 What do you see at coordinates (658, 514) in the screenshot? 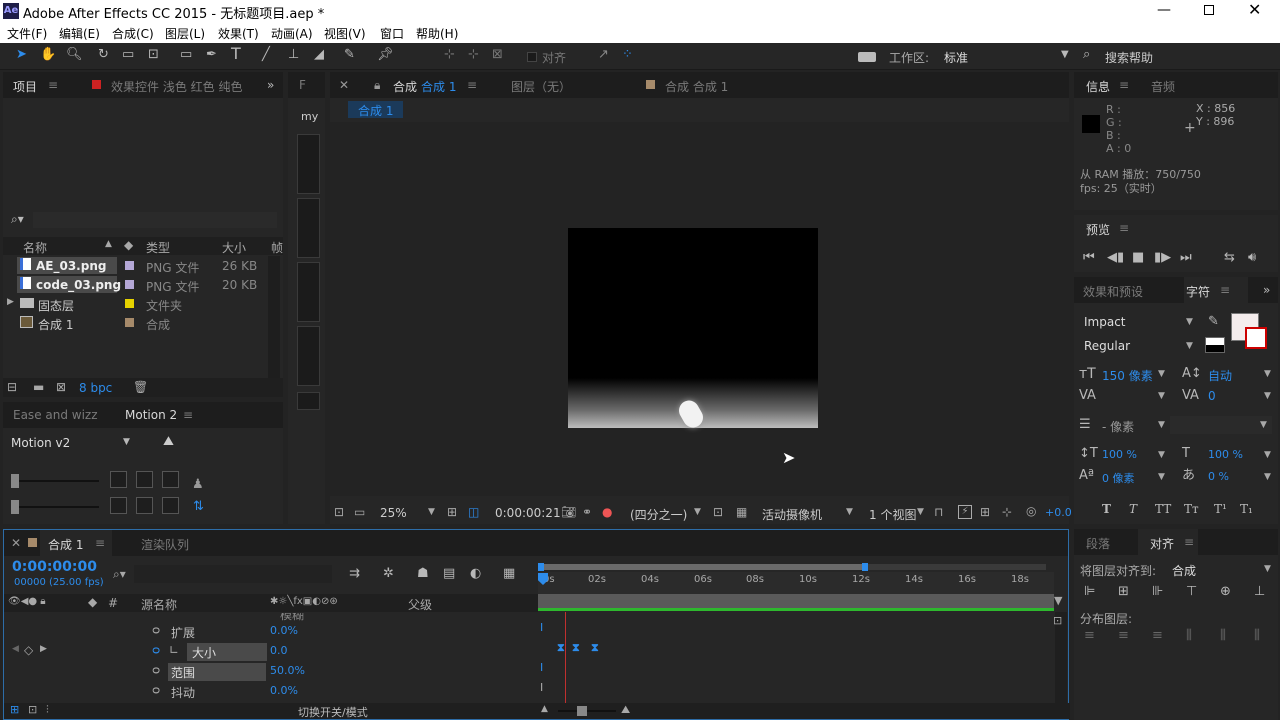
I see `resolution-dropdown: (四分之一)` at bounding box center [658, 514].